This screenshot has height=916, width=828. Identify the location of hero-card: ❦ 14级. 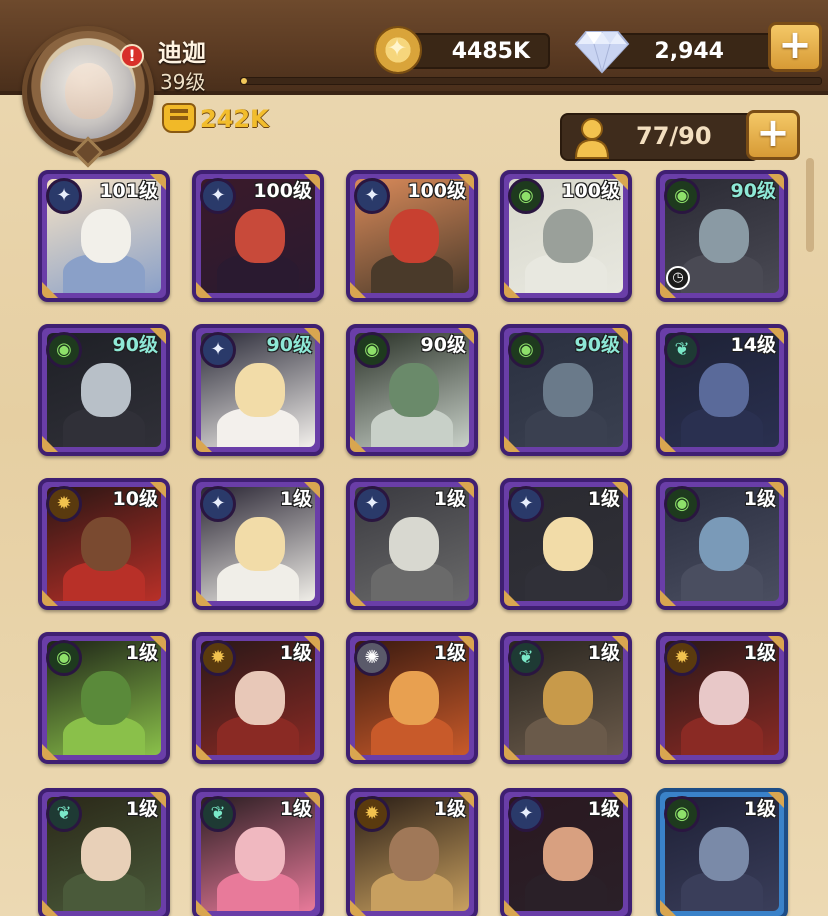
(722, 390).